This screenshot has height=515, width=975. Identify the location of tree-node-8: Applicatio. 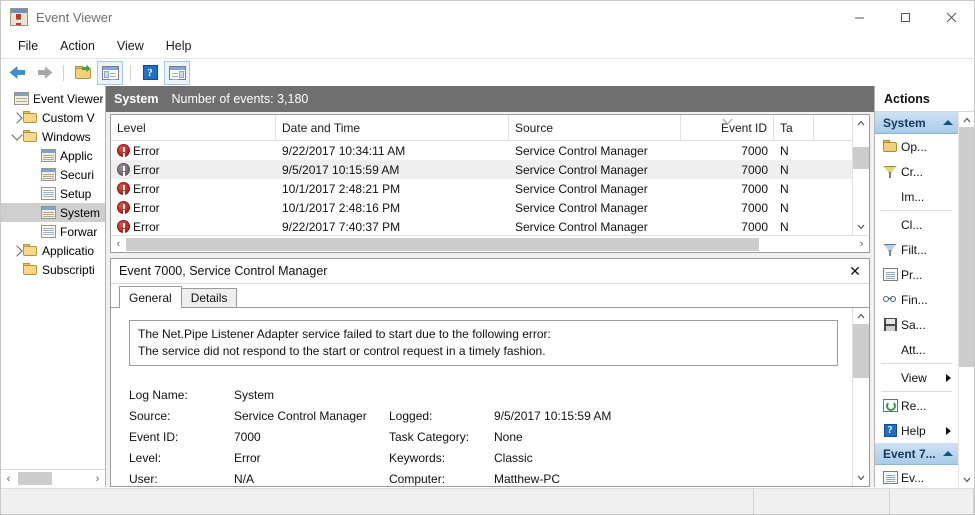
(53, 250).